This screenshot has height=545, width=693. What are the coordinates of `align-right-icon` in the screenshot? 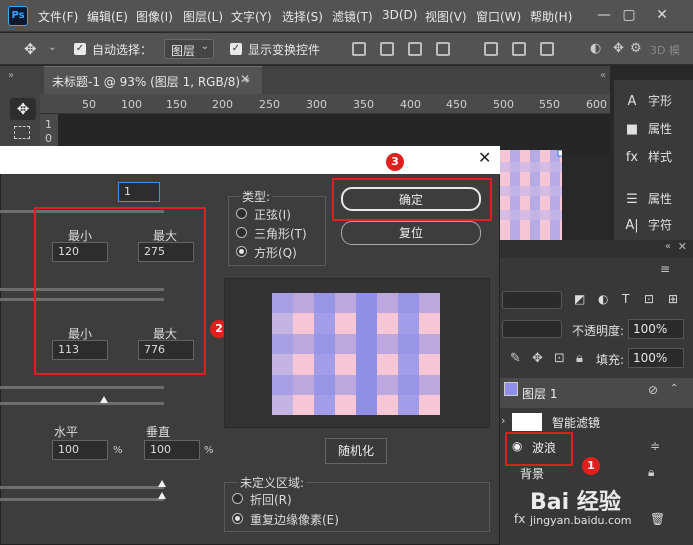 It's located at (415, 49).